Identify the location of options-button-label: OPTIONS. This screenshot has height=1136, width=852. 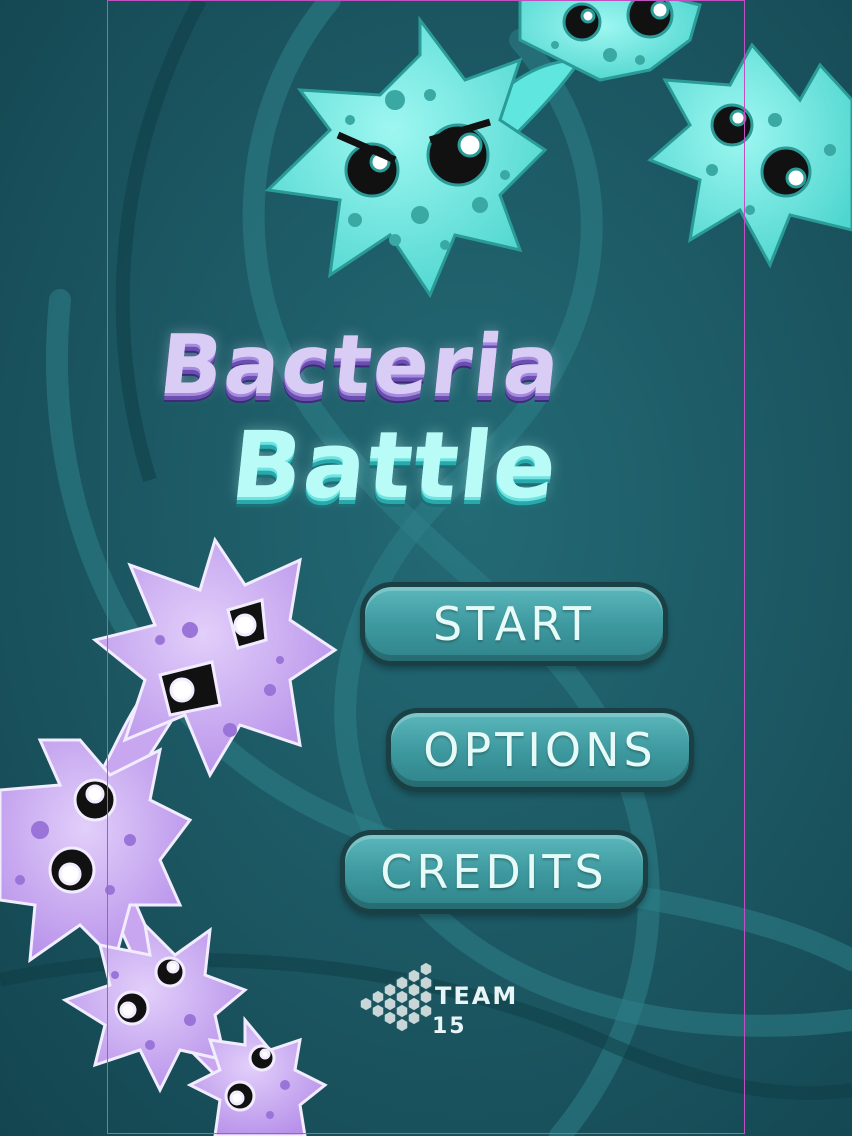
(540, 750).